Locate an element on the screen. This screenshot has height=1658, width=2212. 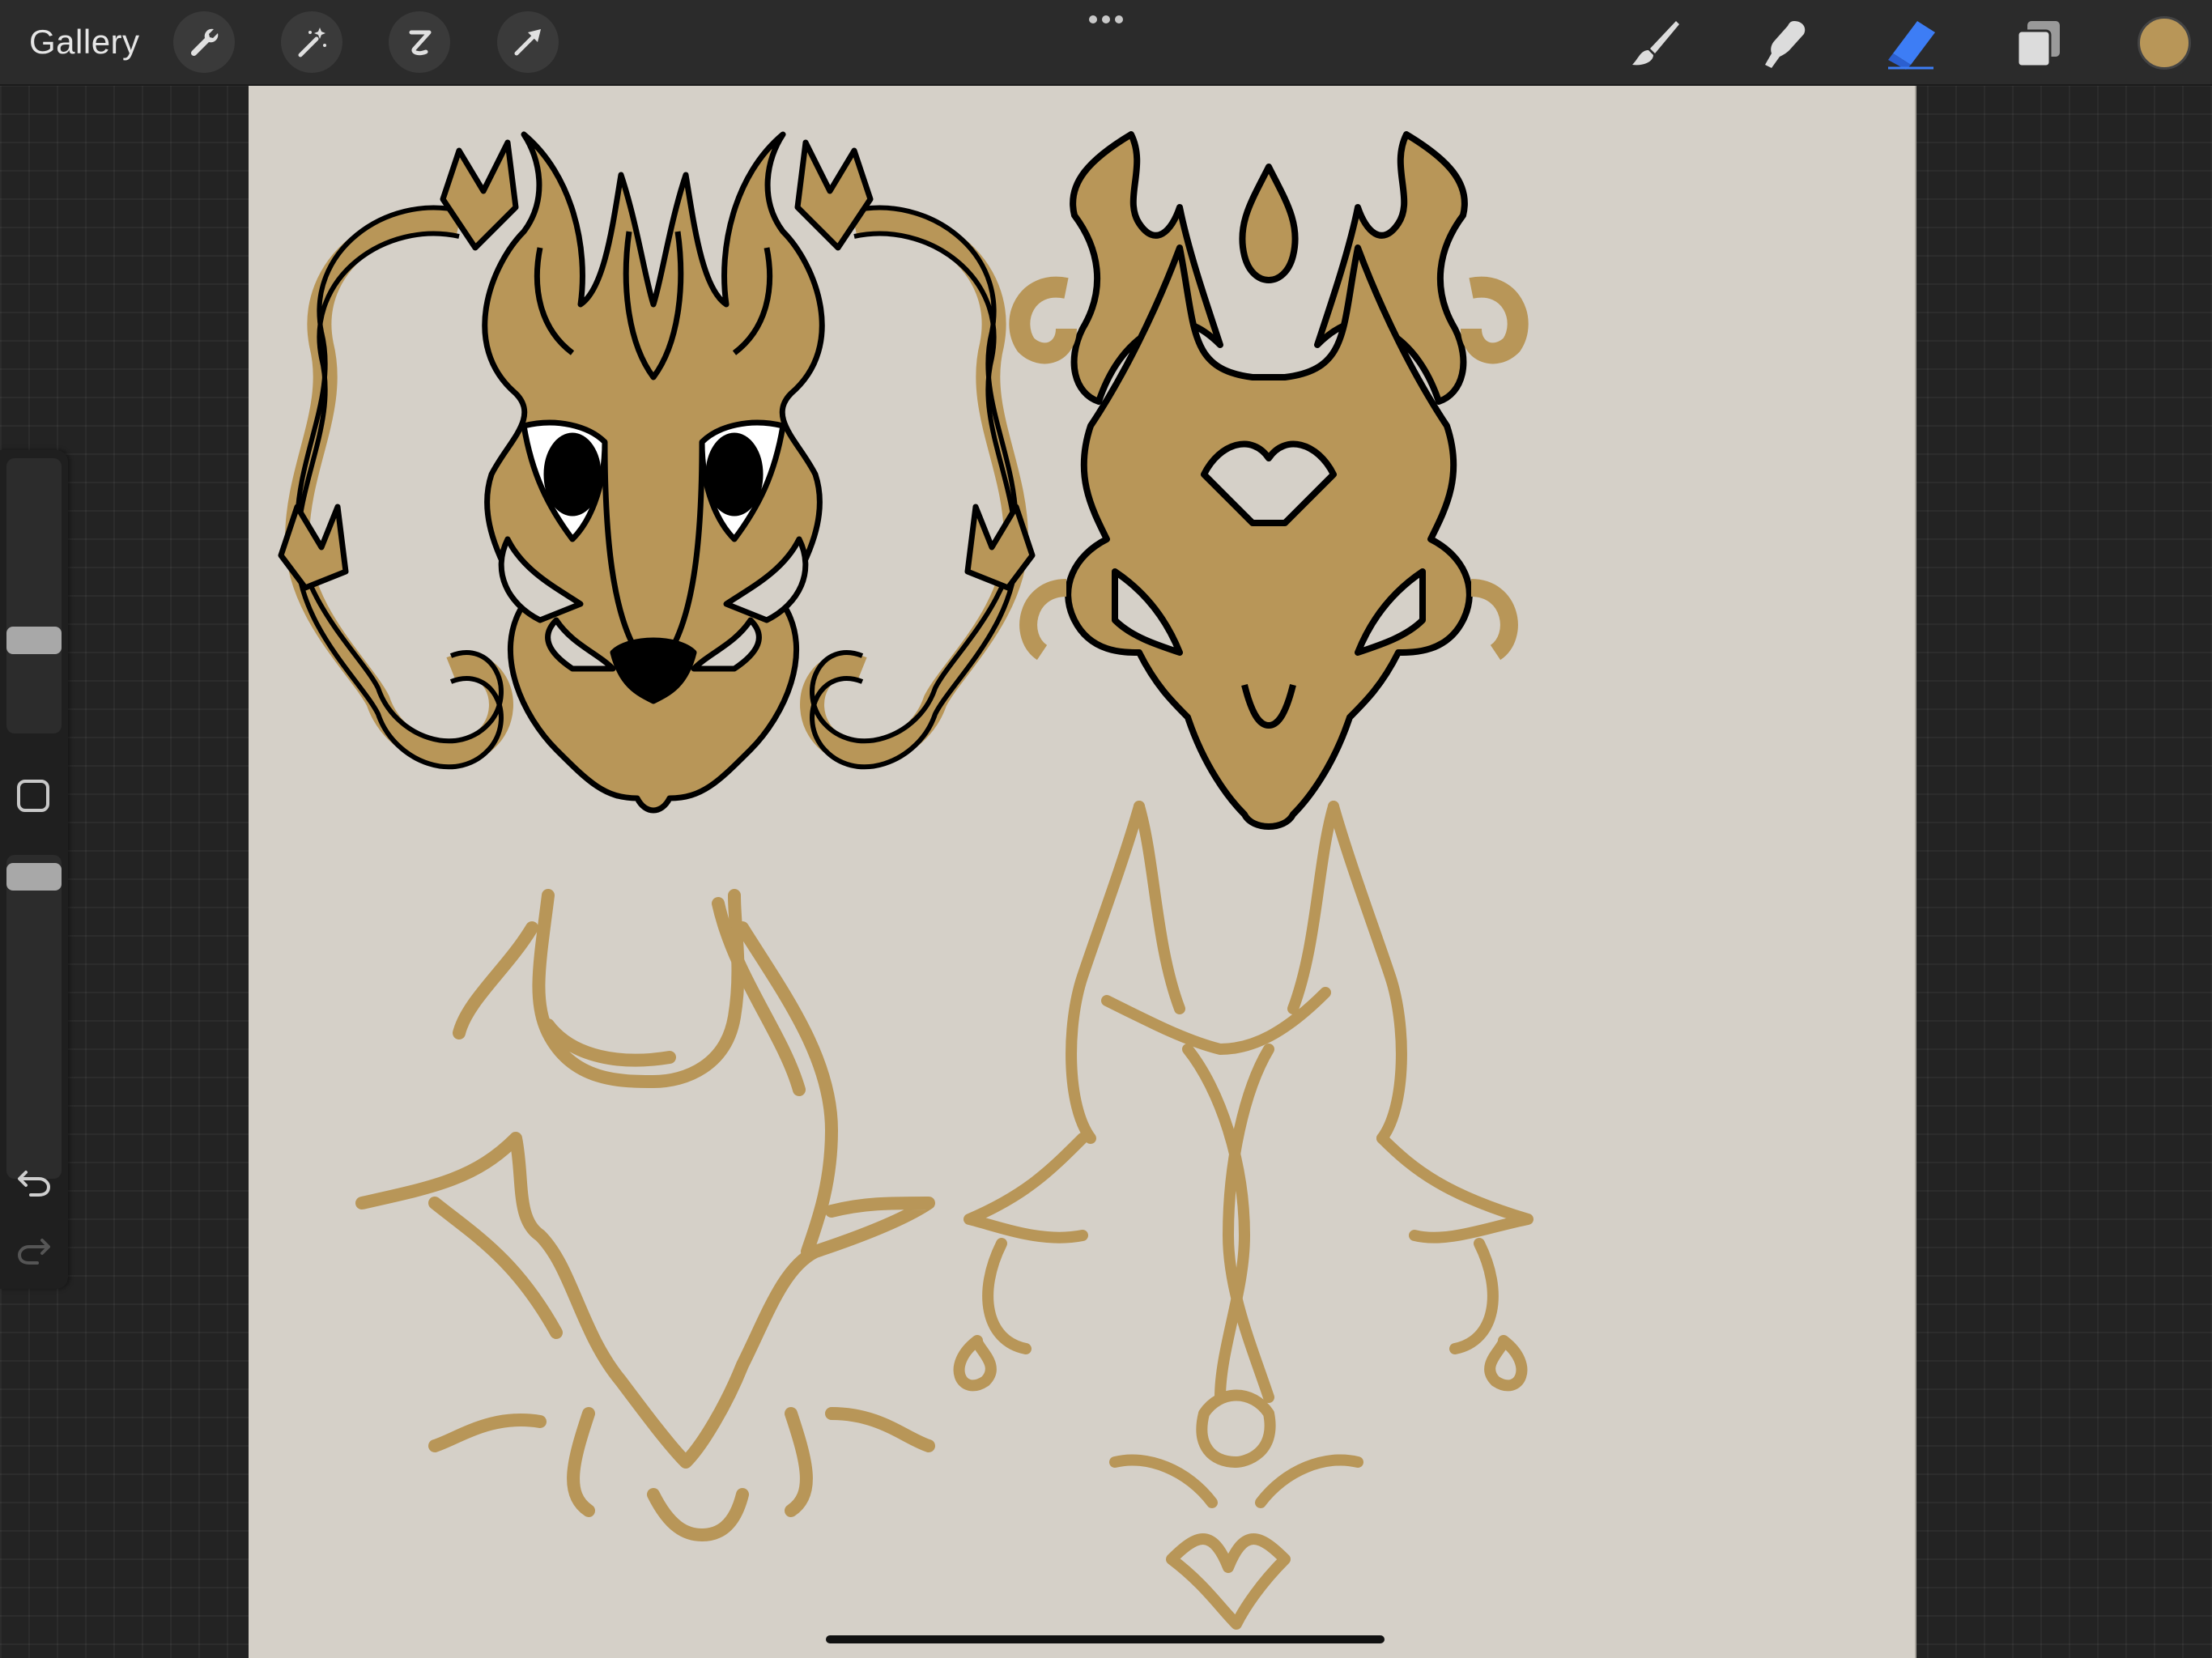
actions-button is located at coordinates (204, 42).